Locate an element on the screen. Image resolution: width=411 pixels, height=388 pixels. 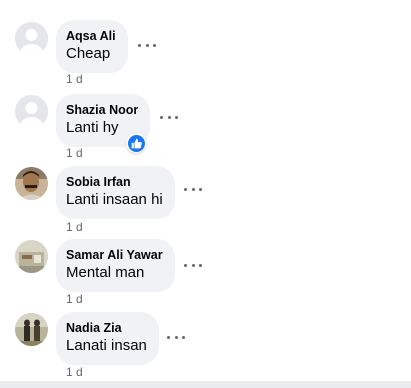
comment-bubble: Nadia Zia Lanati insan is located at coordinates (107, 338).